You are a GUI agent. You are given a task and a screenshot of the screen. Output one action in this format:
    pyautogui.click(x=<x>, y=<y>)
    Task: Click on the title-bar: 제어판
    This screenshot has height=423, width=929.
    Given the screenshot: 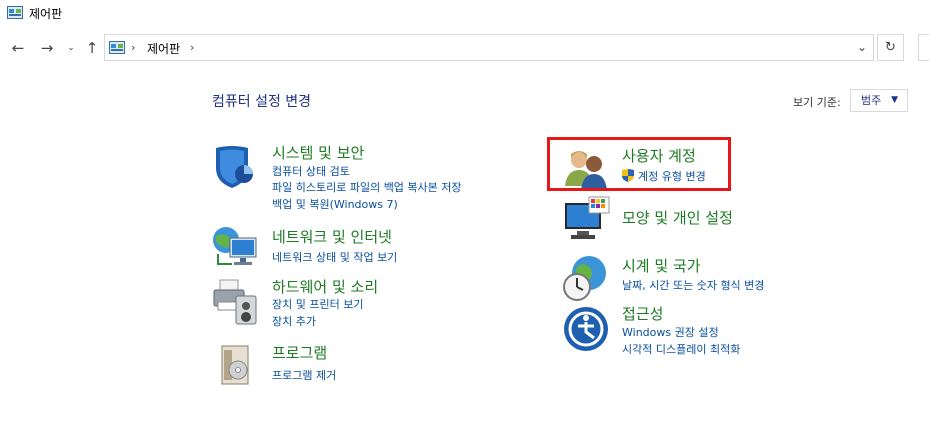 What is the action you would take?
    pyautogui.click(x=464, y=13)
    